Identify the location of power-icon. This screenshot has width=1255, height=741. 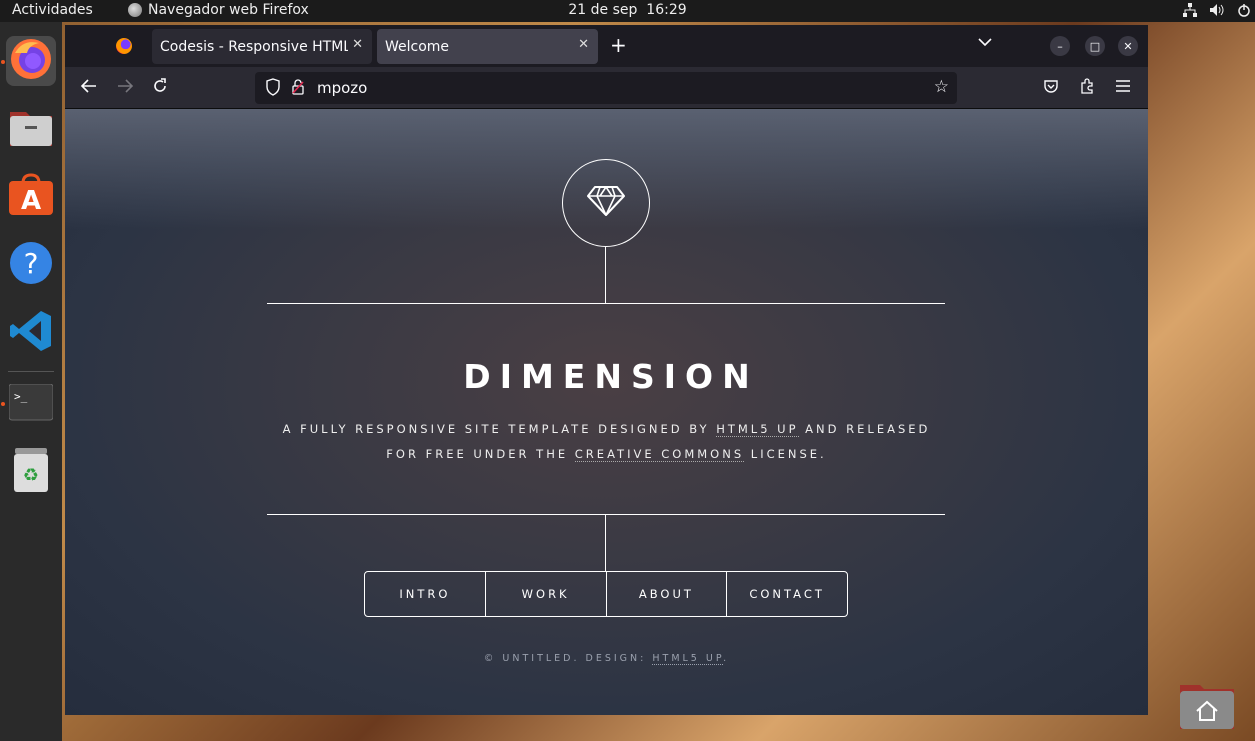
(1244, 11).